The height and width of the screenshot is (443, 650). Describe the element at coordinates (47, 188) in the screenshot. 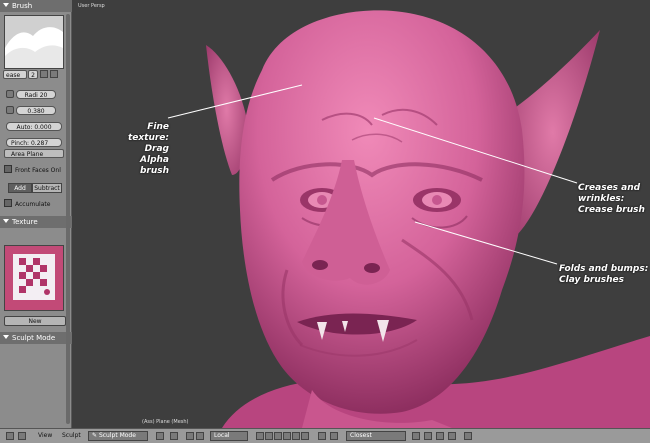

I see `subtract-button: Subtract` at that location.